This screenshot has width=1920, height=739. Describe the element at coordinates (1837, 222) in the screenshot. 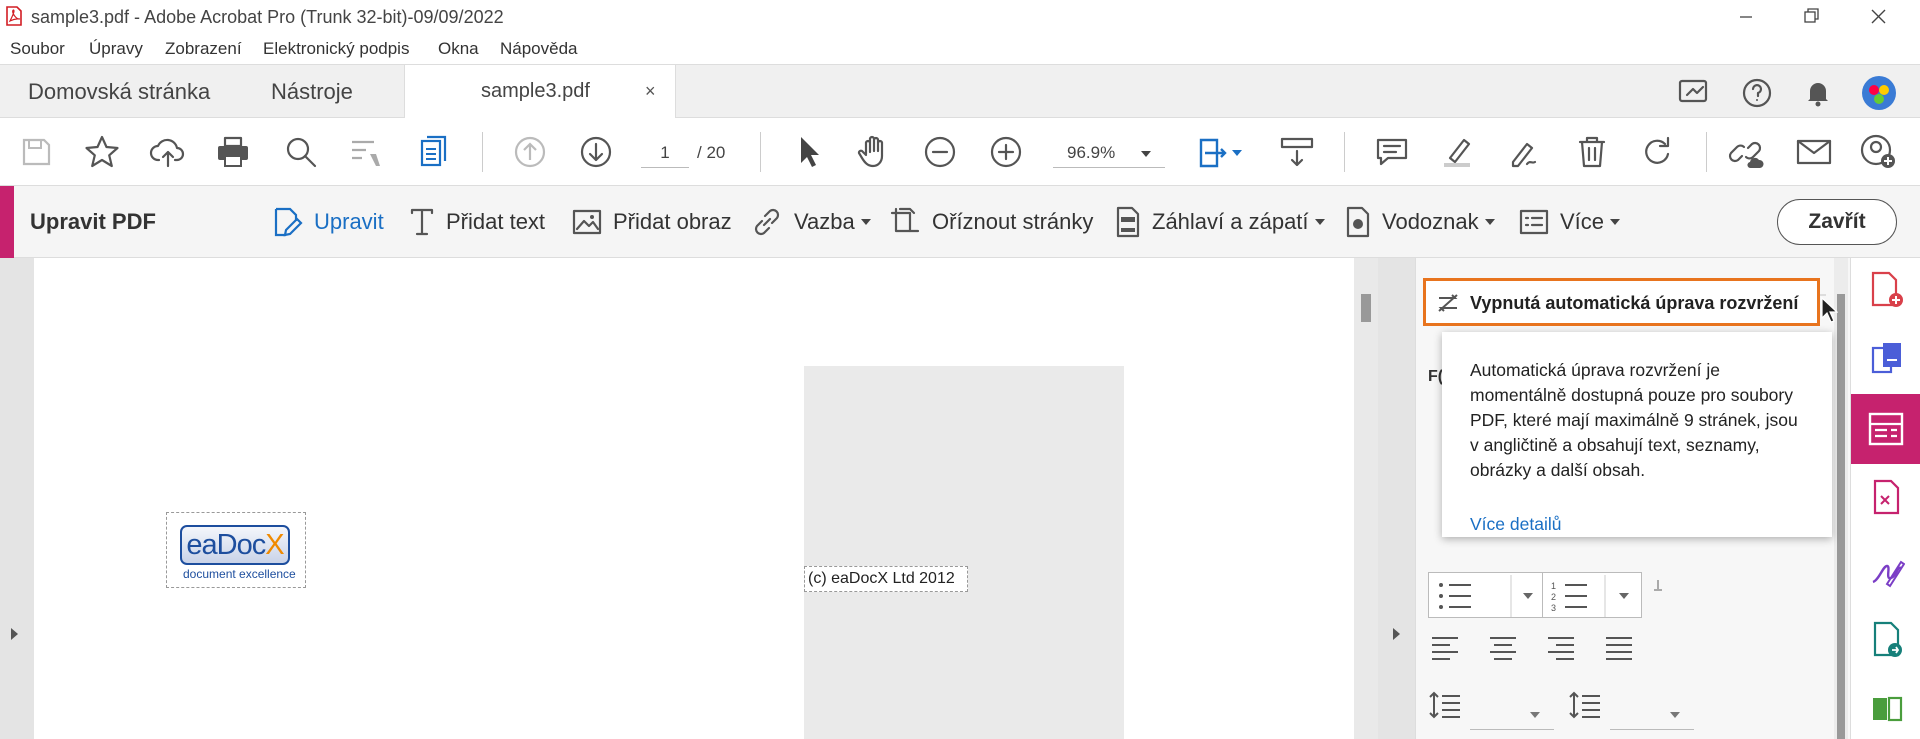

I see `close-edit-button: Zavřít` at that location.